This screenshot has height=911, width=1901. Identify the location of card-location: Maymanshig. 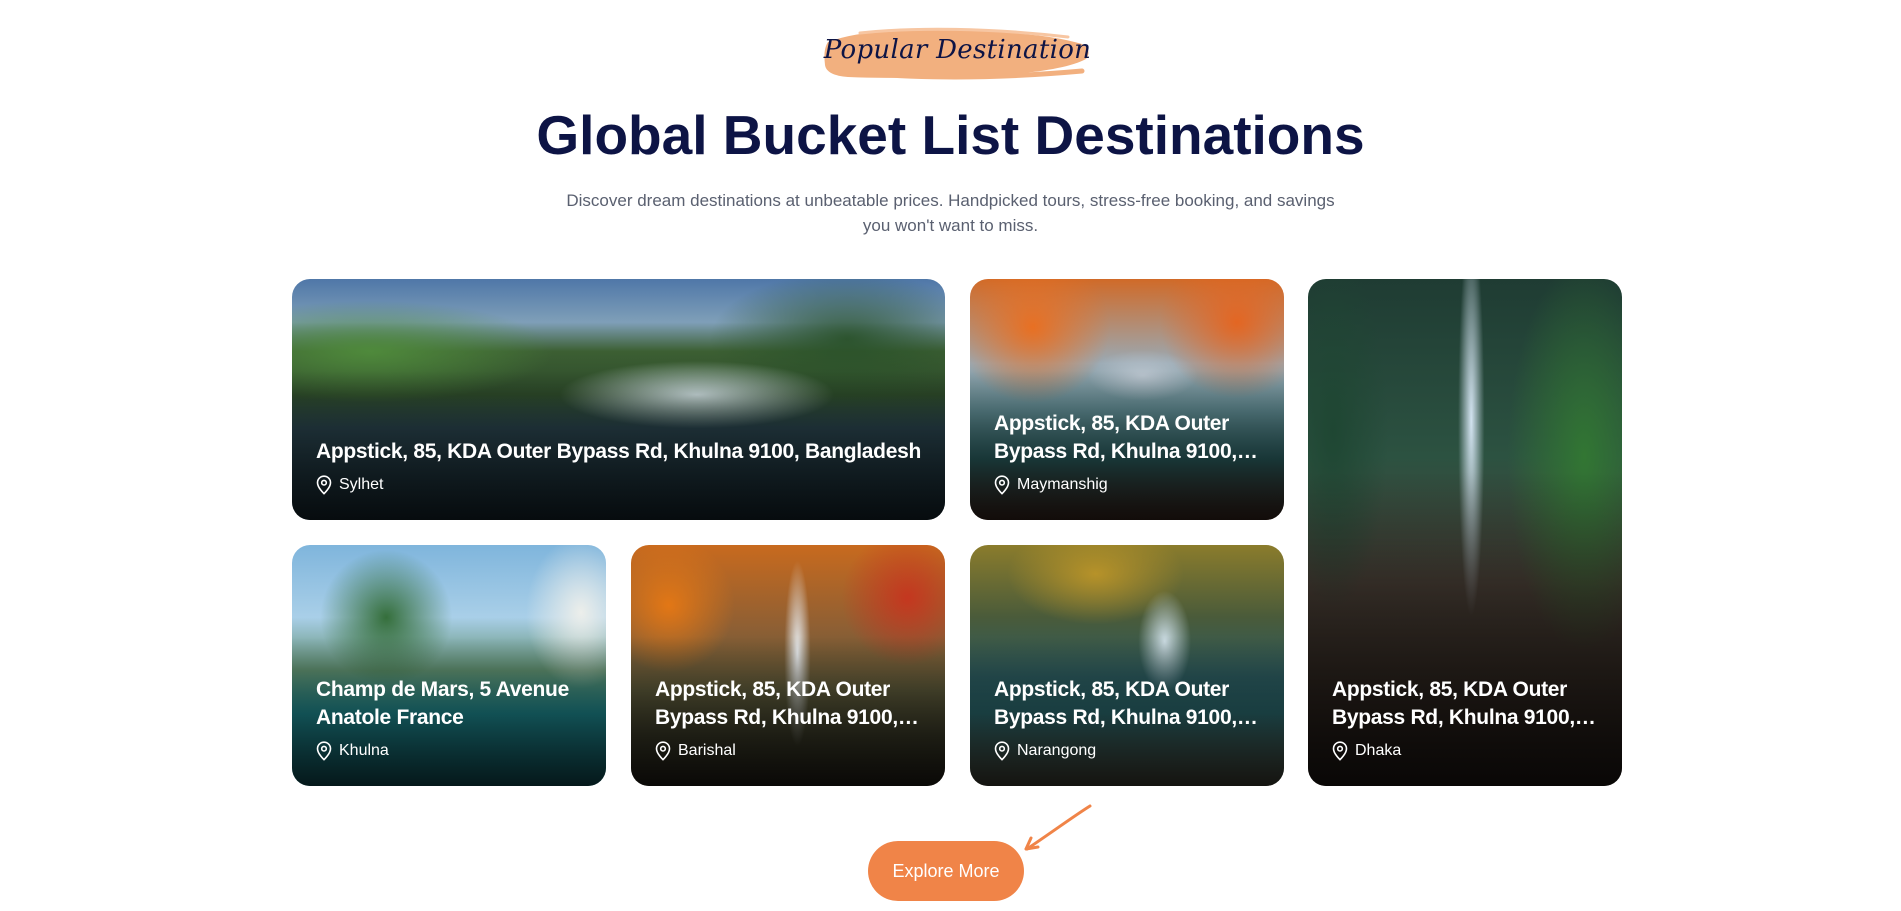
(1051, 485).